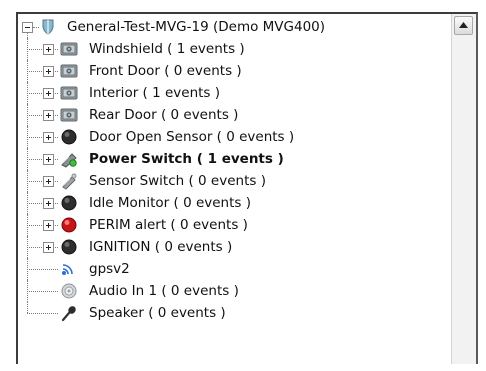  What do you see at coordinates (69, 269) in the screenshot?
I see `gps-icon` at bounding box center [69, 269].